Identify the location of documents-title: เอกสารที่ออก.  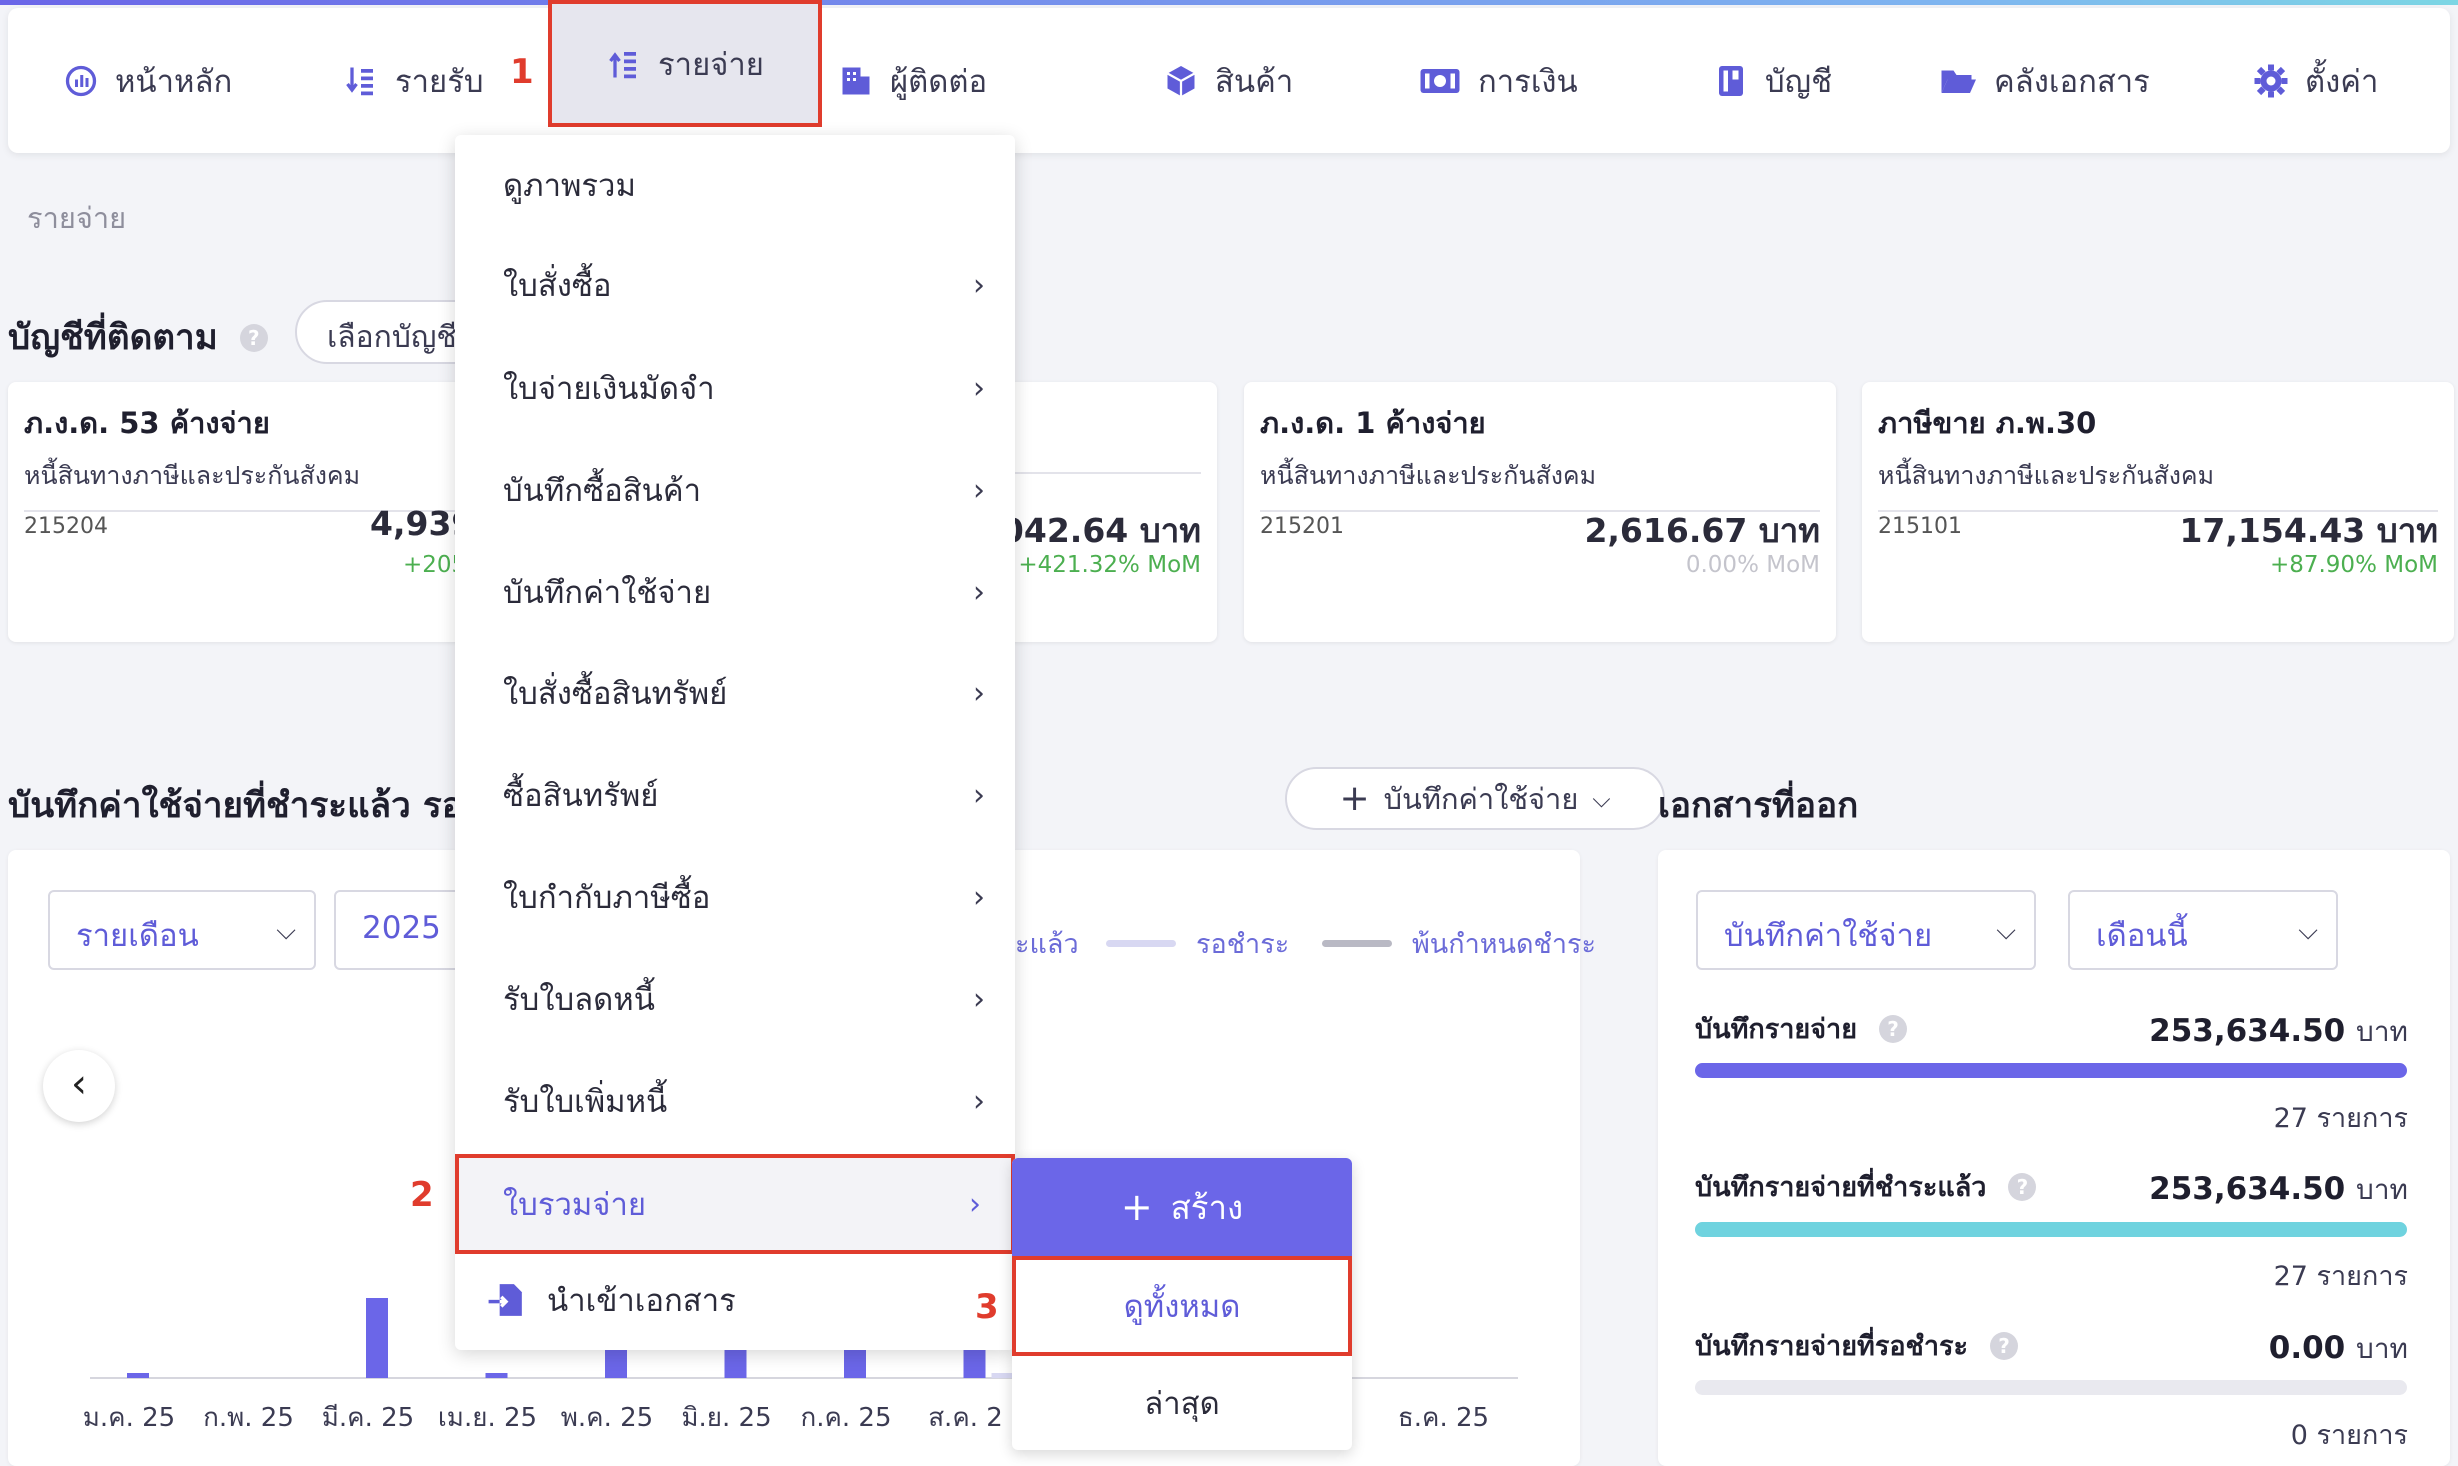
(1758, 806).